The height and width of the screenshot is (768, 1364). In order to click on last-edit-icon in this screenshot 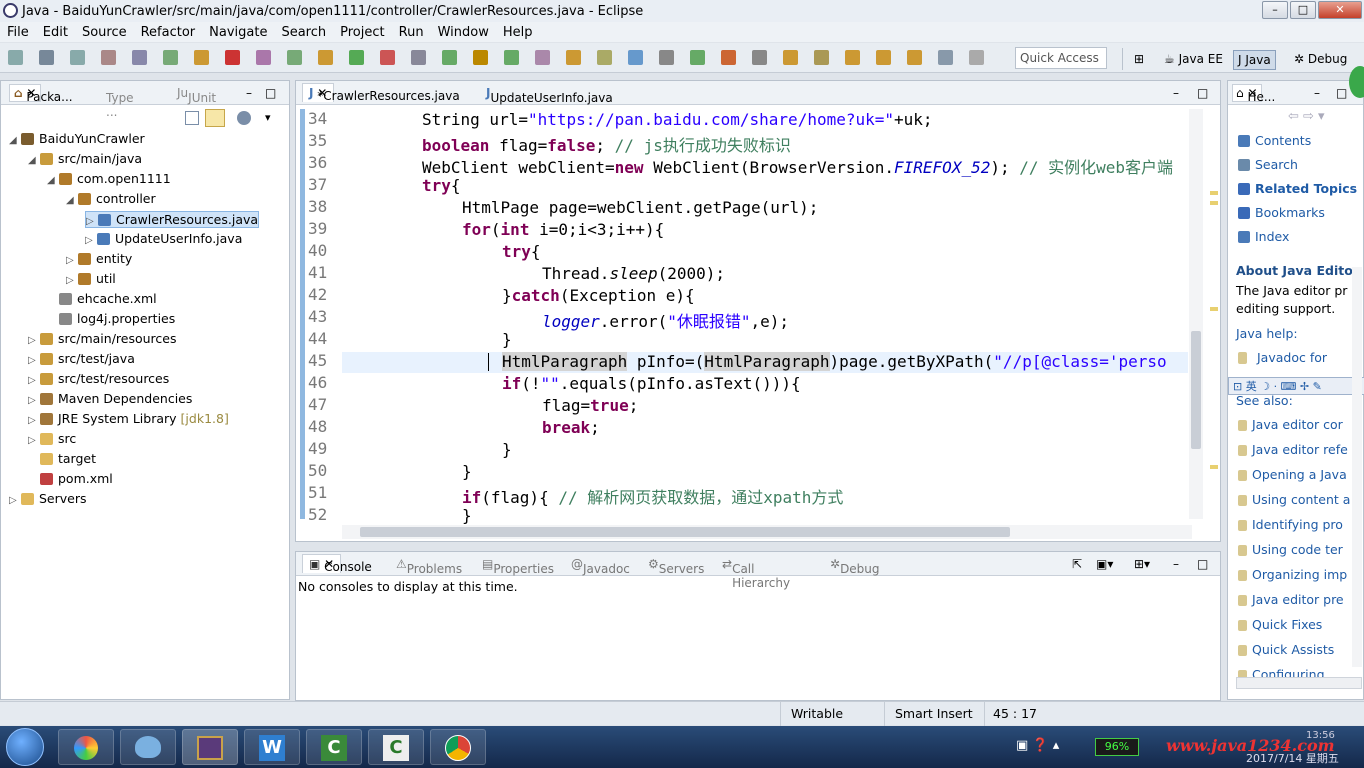, I will do `click(945, 57)`.